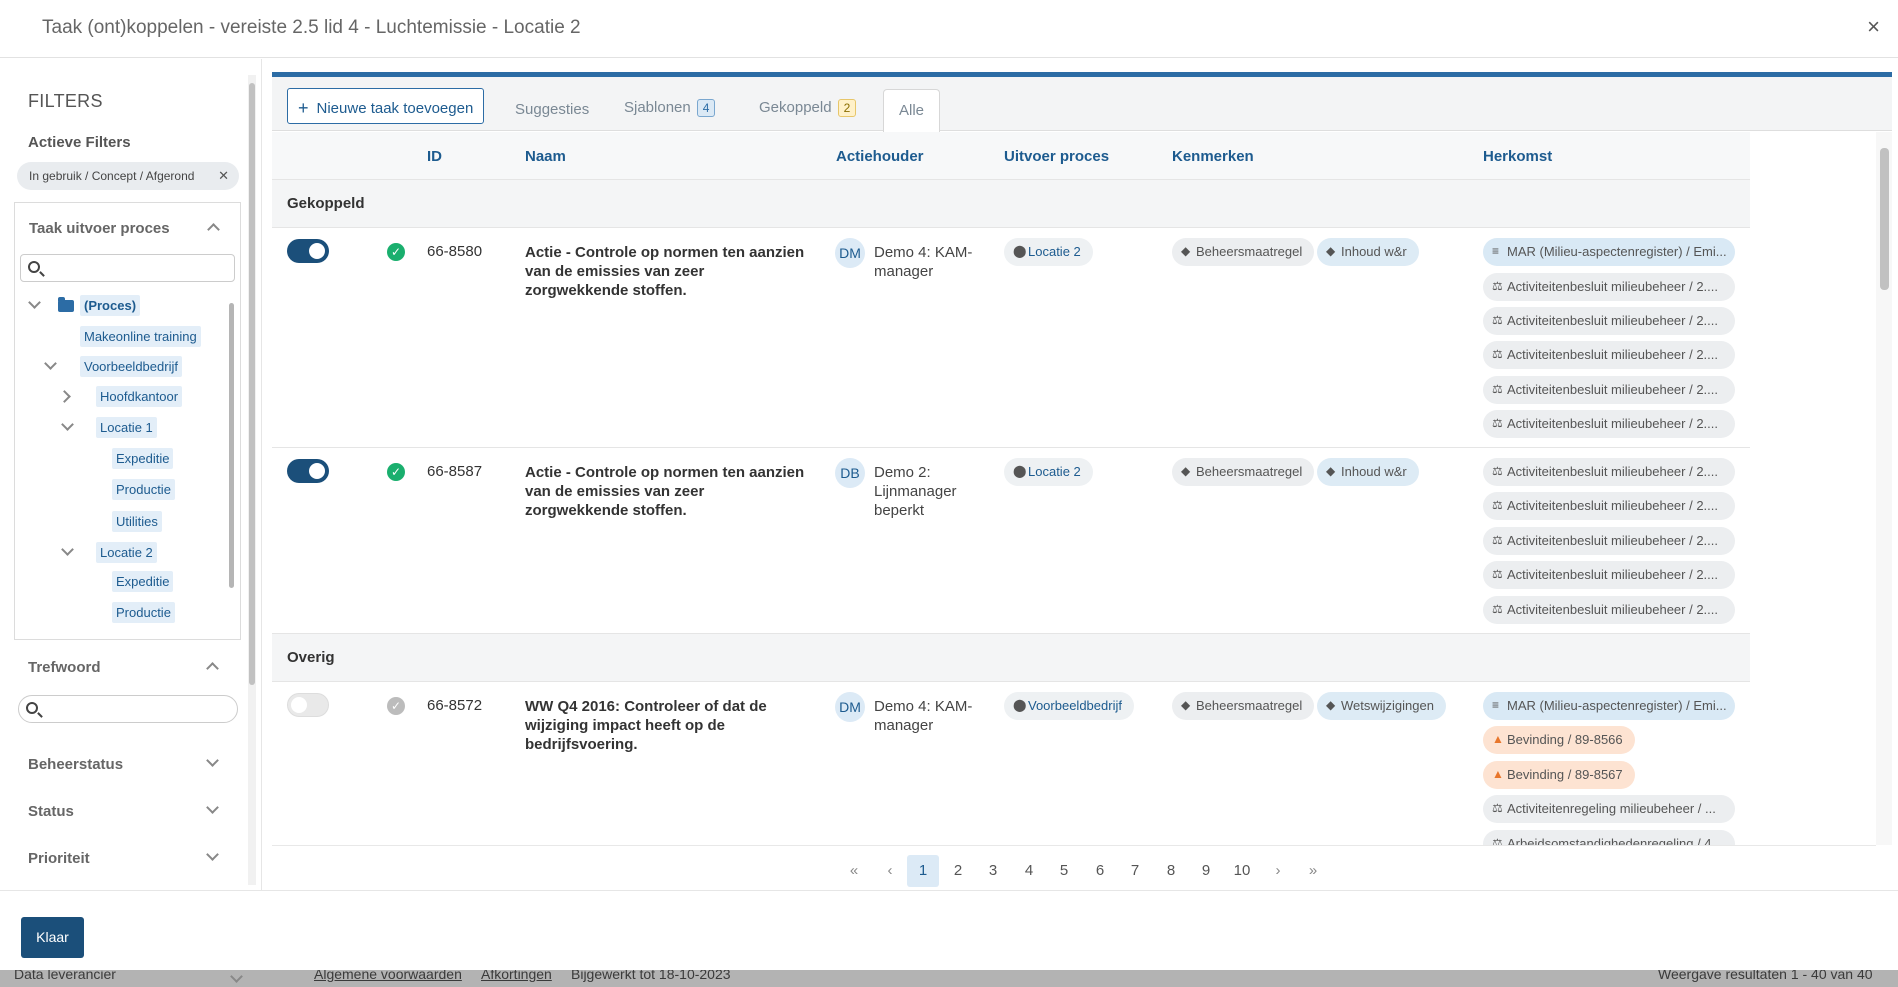 The width and height of the screenshot is (1898, 987). Describe the element at coordinates (1011, 658) in the screenshot. I see `group-row: Overig` at that location.